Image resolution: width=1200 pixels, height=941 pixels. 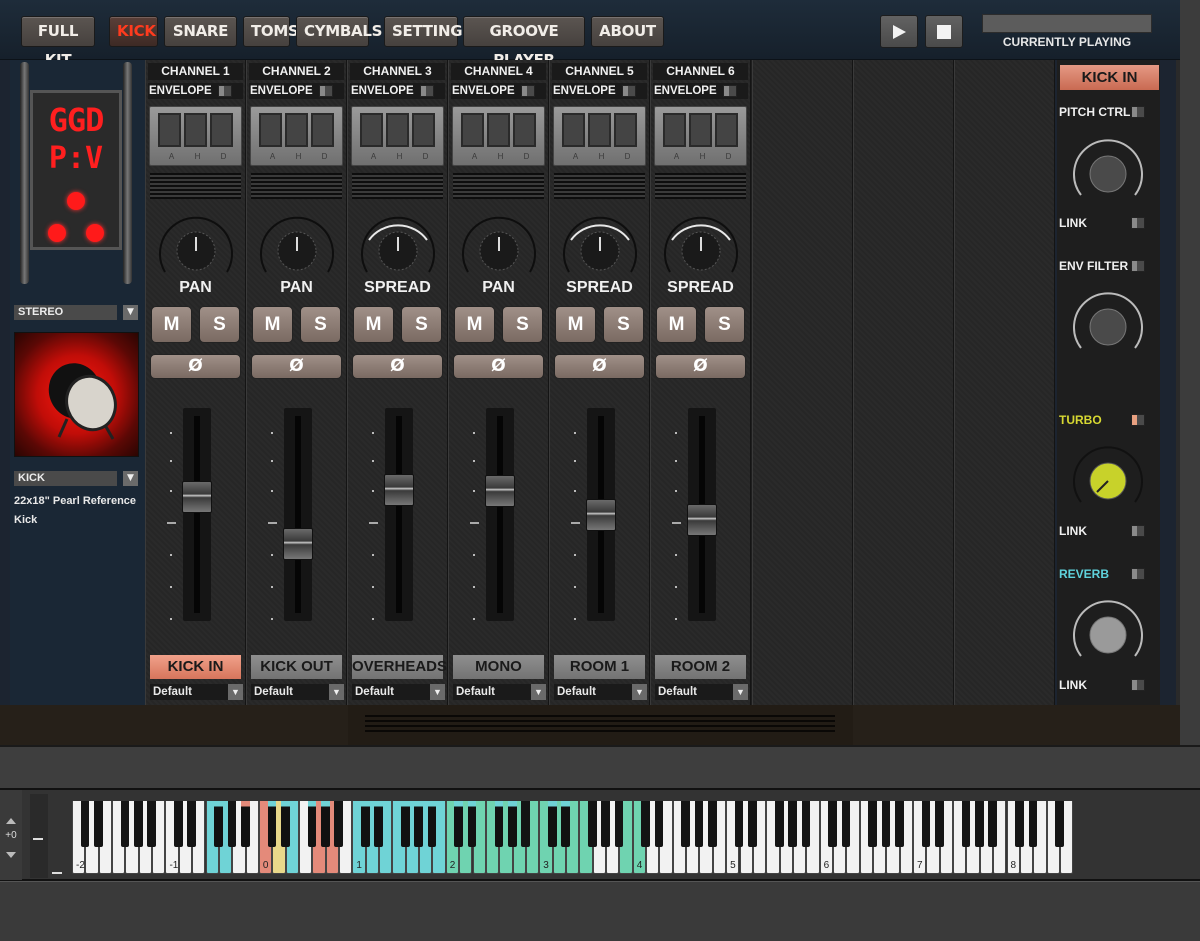 I want to click on channel-output-name: KICK OUT, so click(x=296, y=667).